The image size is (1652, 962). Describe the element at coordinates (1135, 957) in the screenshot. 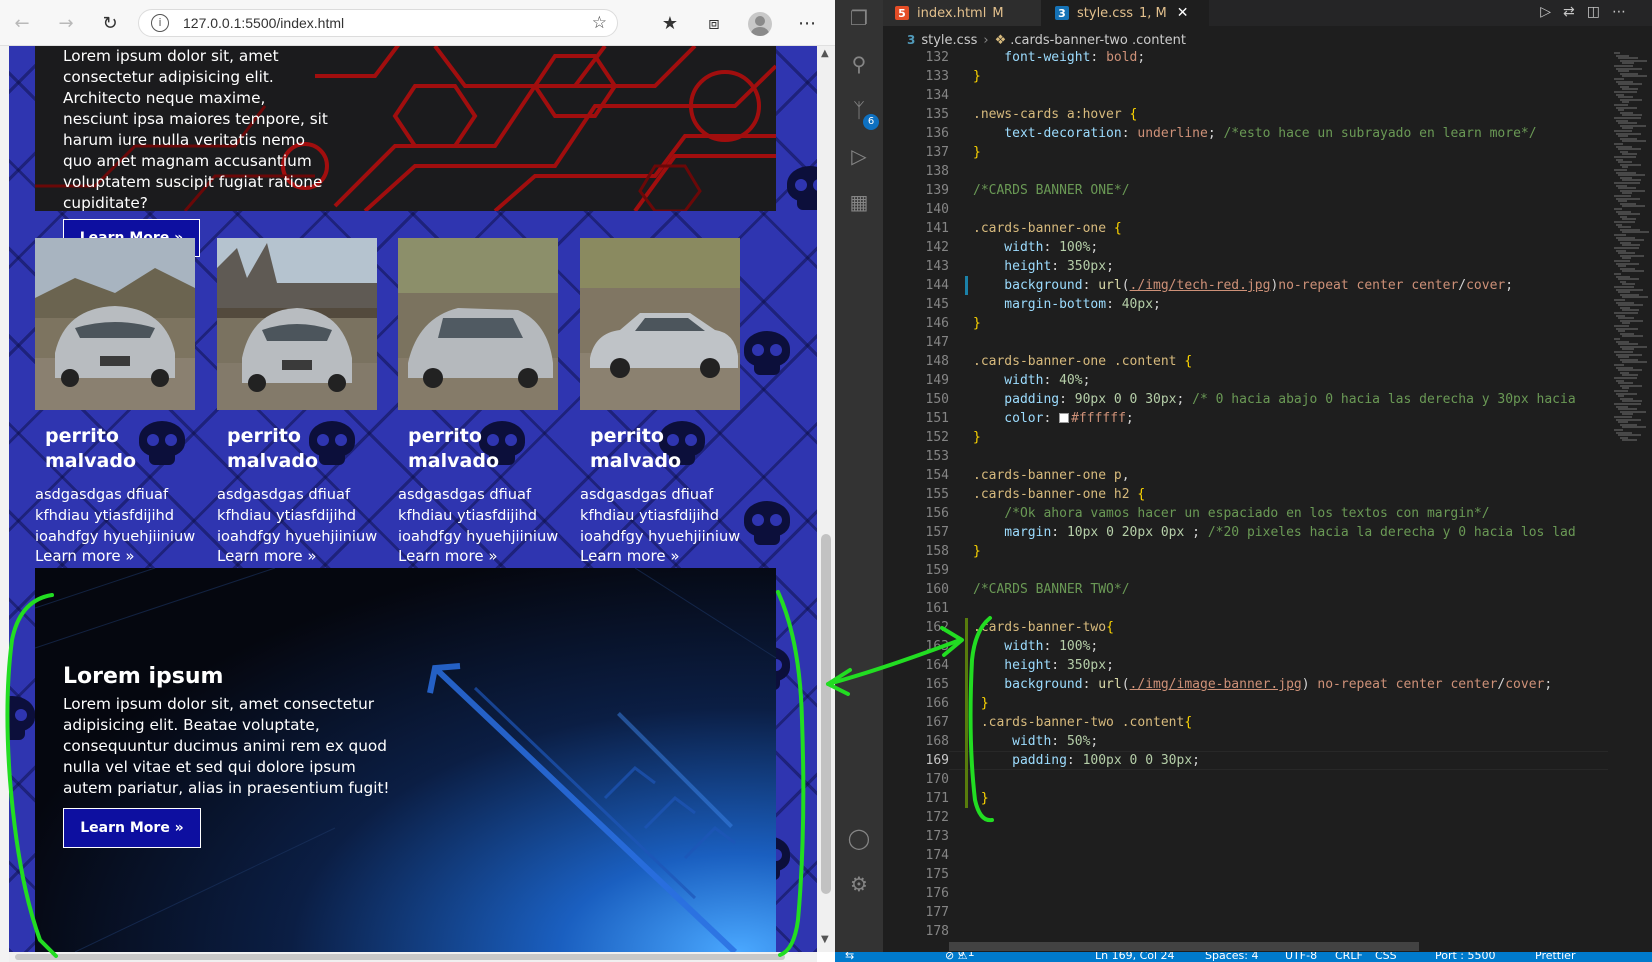

I see `cursor-position: Ln 169, Col 24` at that location.